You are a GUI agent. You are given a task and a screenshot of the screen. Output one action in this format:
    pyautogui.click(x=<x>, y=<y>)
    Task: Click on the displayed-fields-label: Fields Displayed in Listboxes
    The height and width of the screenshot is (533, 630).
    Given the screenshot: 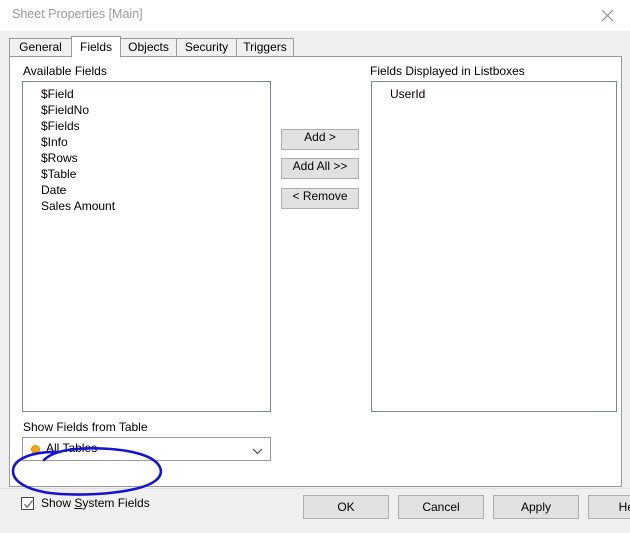 What is the action you would take?
    pyautogui.click(x=447, y=71)
    